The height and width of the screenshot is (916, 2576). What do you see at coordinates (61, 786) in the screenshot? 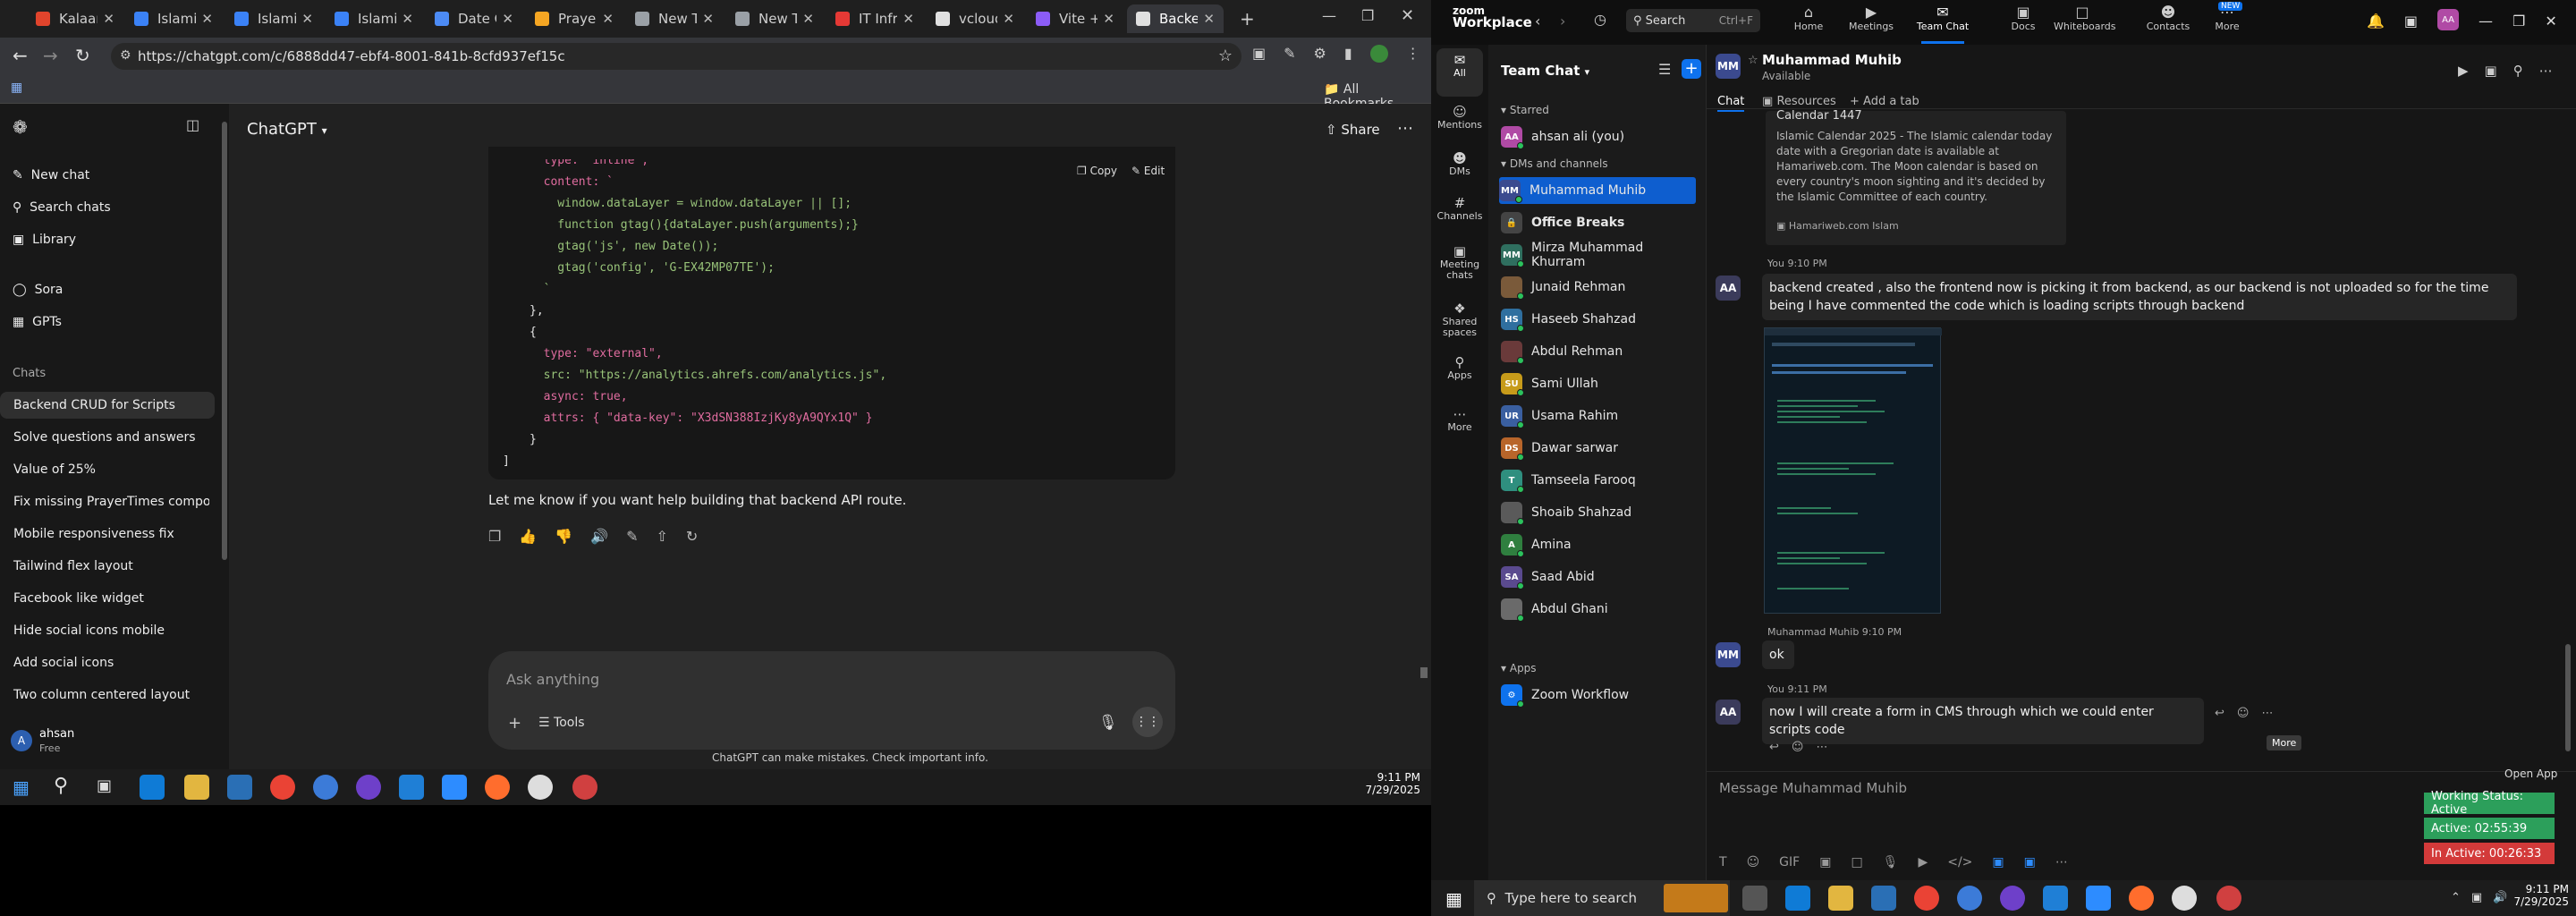
I see `taskbar-search-icon: ⚲` at bounding box center [61, 786].